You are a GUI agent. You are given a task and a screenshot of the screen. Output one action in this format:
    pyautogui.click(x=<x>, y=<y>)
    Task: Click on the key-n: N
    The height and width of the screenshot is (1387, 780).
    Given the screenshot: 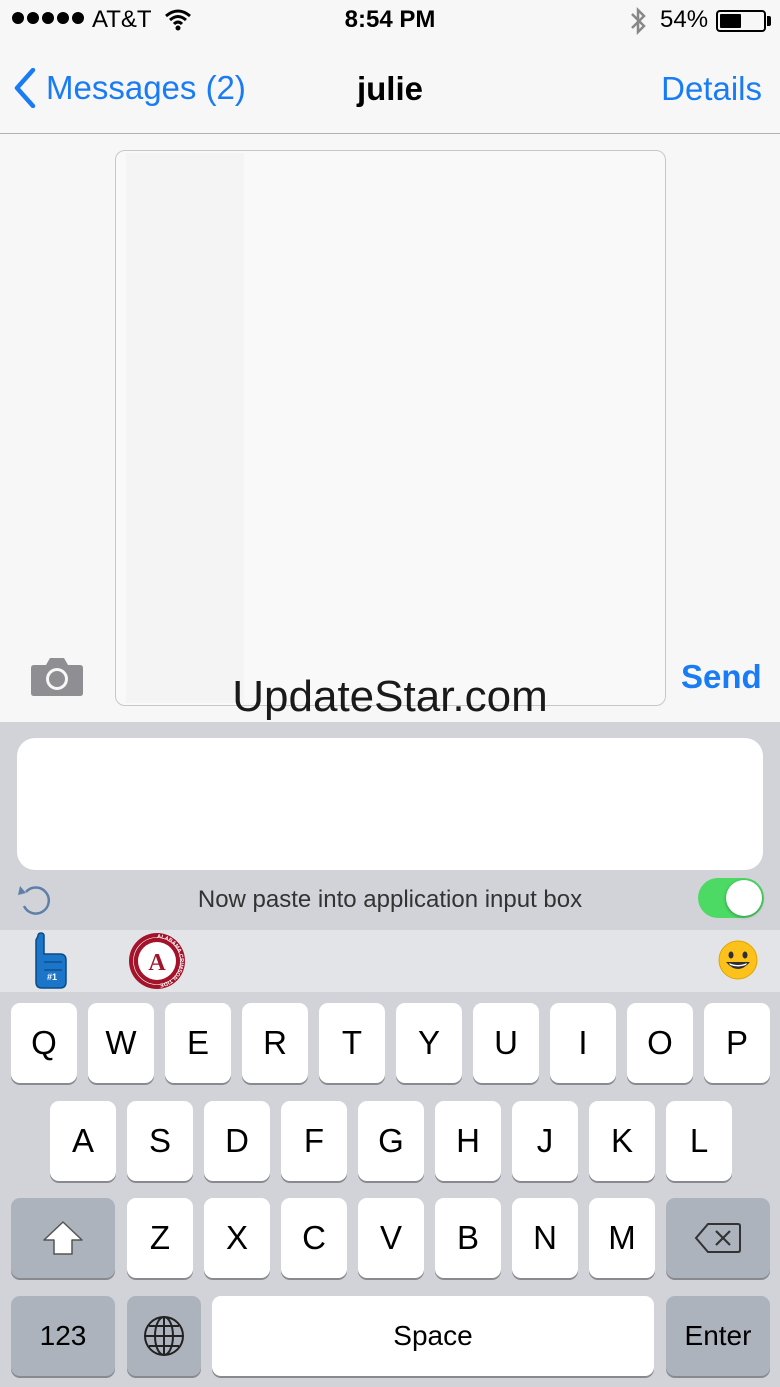 What is the action you would take?
    pyautogui.click(x=545, y=1238)
    